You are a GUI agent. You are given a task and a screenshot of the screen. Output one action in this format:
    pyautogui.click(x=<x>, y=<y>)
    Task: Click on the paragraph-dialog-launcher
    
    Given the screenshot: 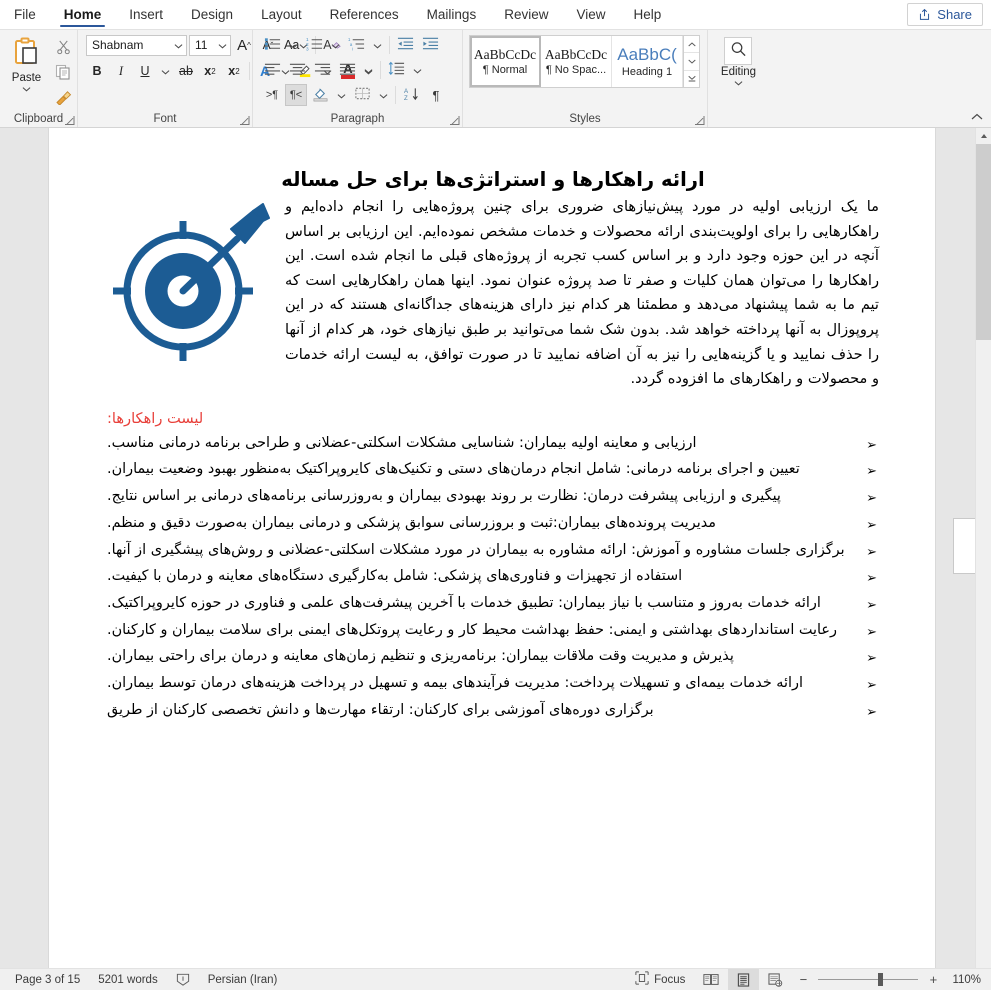 What is the action you would take?
    pyautogui.click(x=454, y=120)
    